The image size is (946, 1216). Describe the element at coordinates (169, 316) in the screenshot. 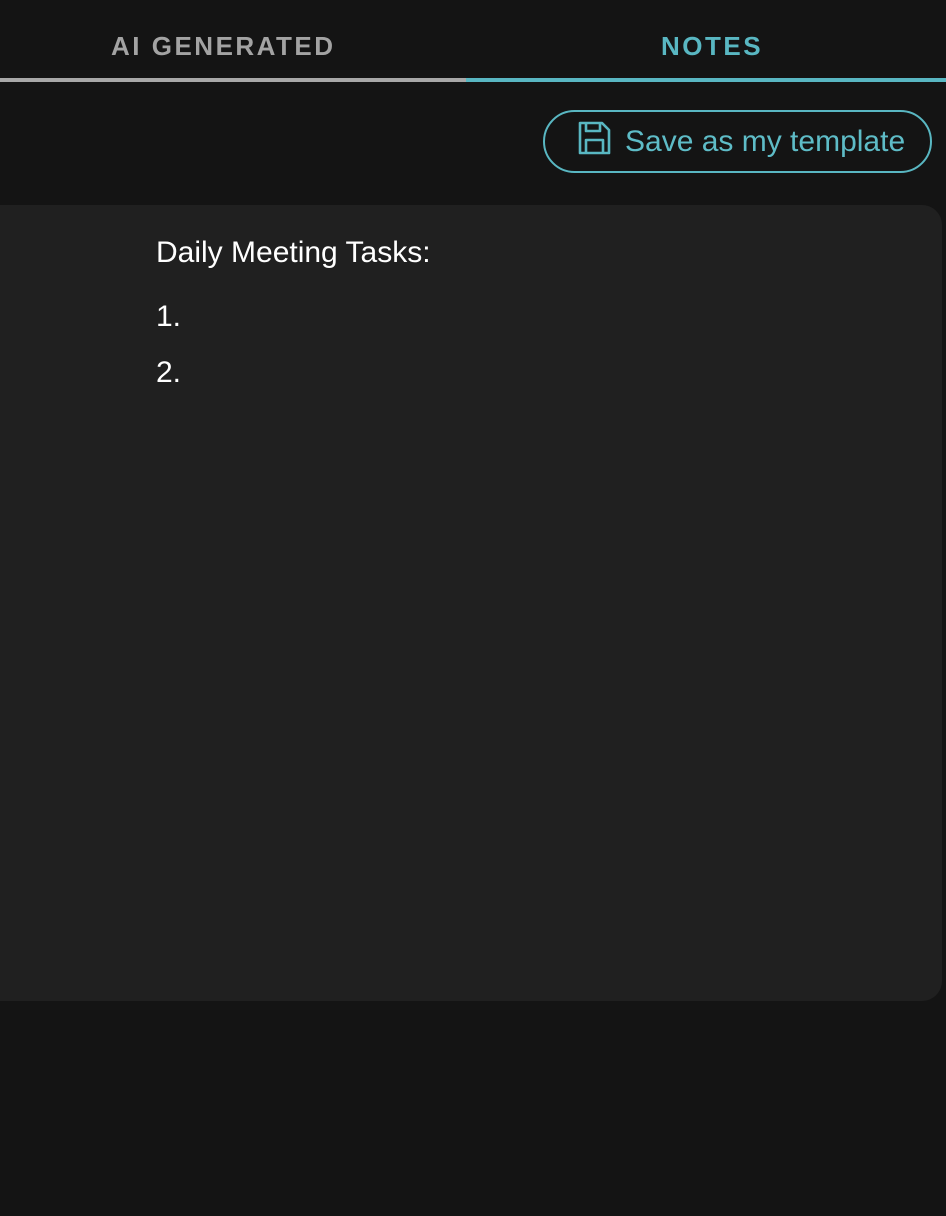

I see `list-item: 1.` at that location.